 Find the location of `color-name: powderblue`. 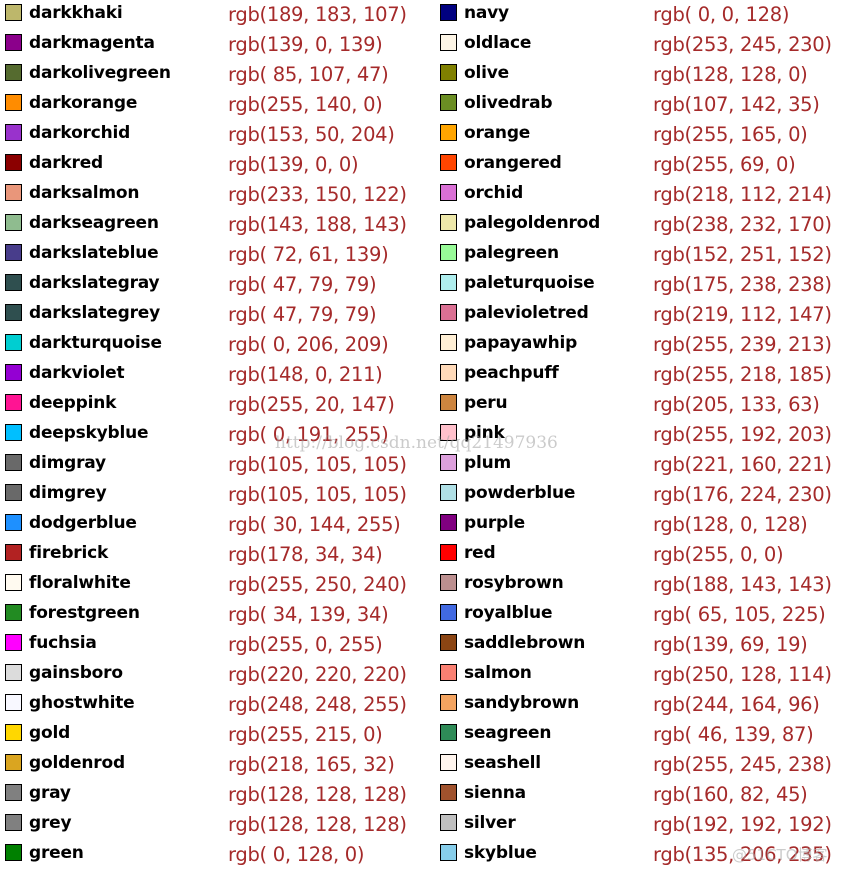

color-name: powderblue is located at coordinates (520, 493).